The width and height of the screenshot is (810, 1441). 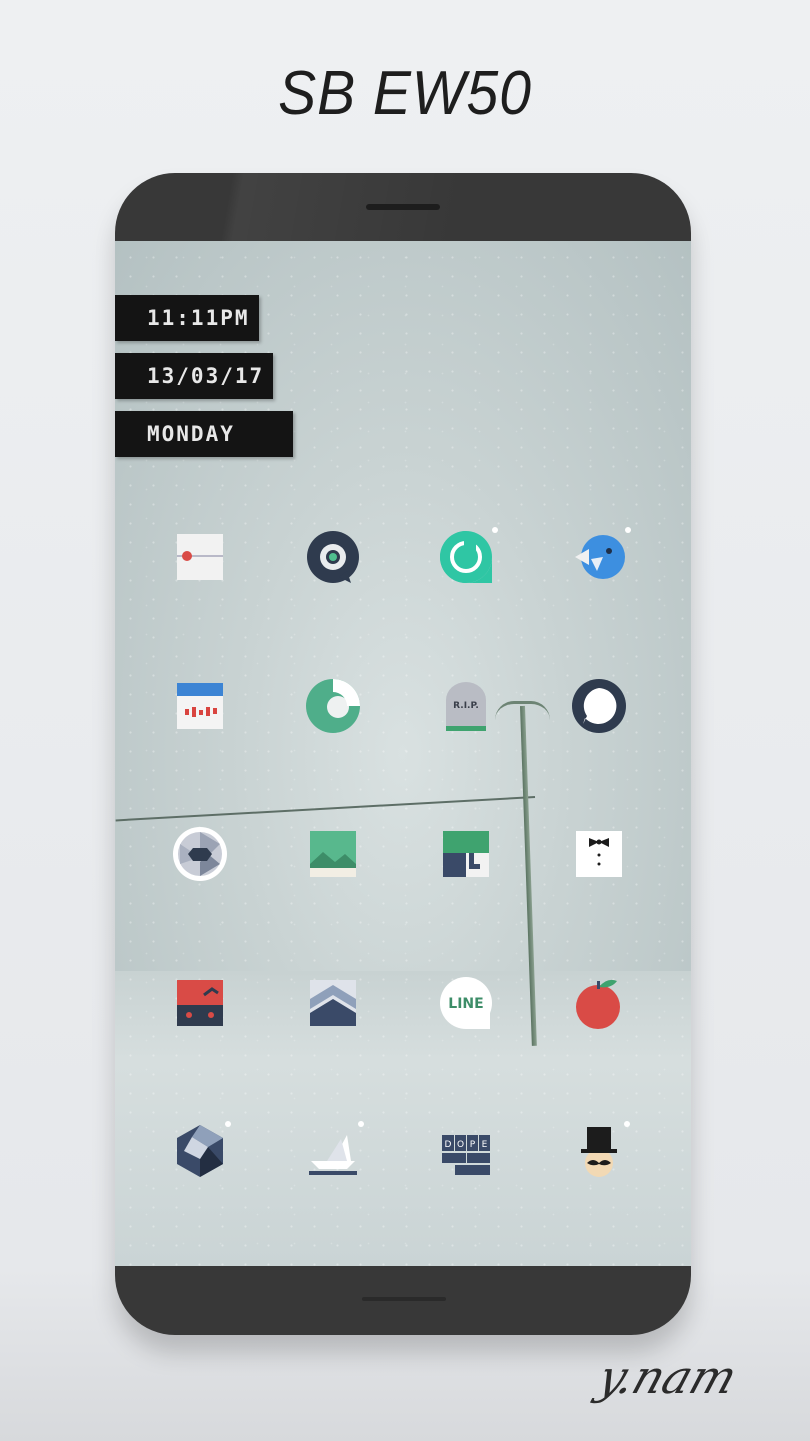 I want to click on landscape-photo-app-icon, so click(x=333, y=854).